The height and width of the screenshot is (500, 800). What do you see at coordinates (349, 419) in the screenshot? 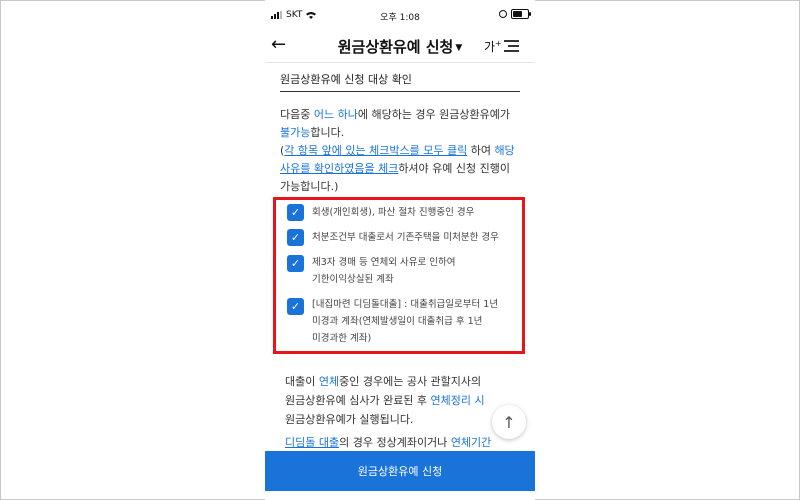
I see `lower-text: 원금상환유예가 실행됩니다.` at bounding box center [349, 419].